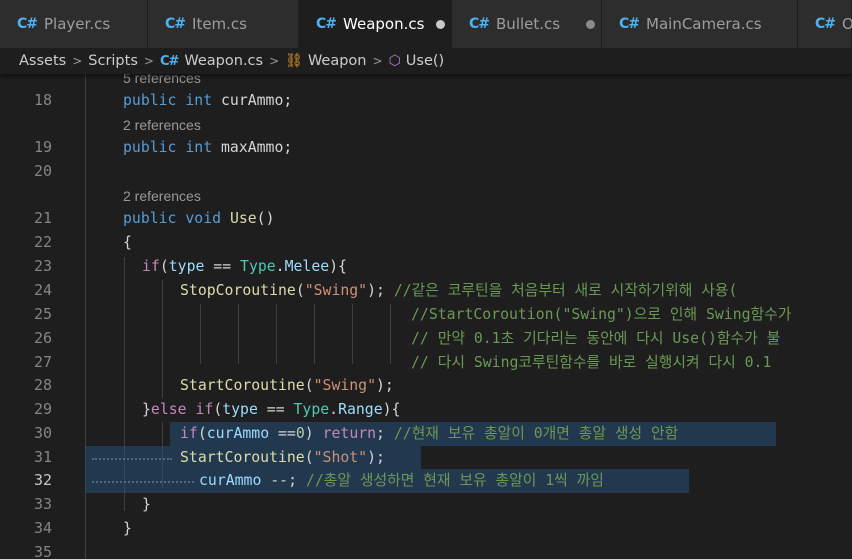  I want to click on line-number: 34, so click(42, 528).